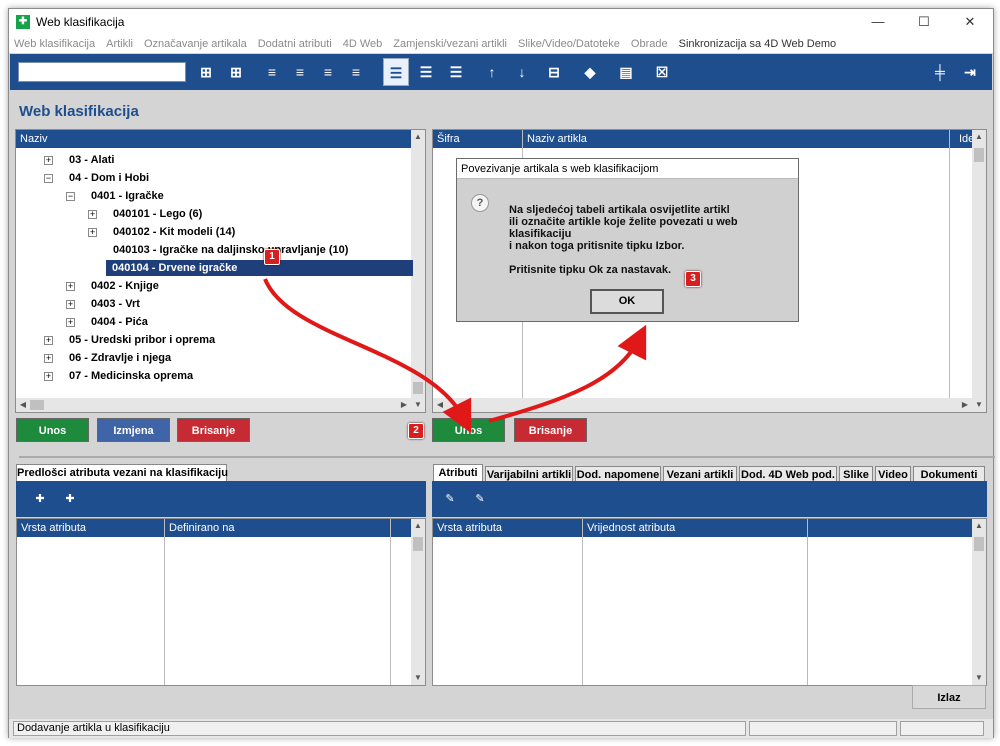 Image resolution: width=1000 pixels, height=746 pixels. Describe the element at coordinates (550, 430) in the screenshot. I see `brisanje-articles-button: Brisanje` at that location.